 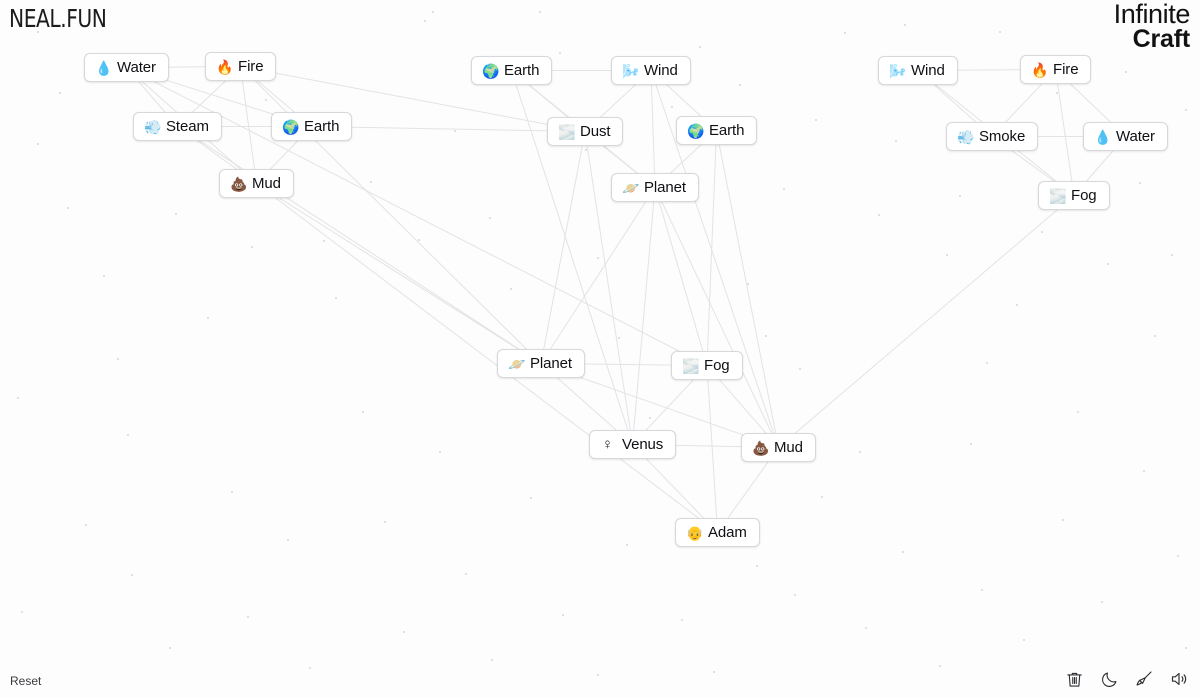 I want to click on element-card-venus: ♀ Venus, so click(x=633, y=444).